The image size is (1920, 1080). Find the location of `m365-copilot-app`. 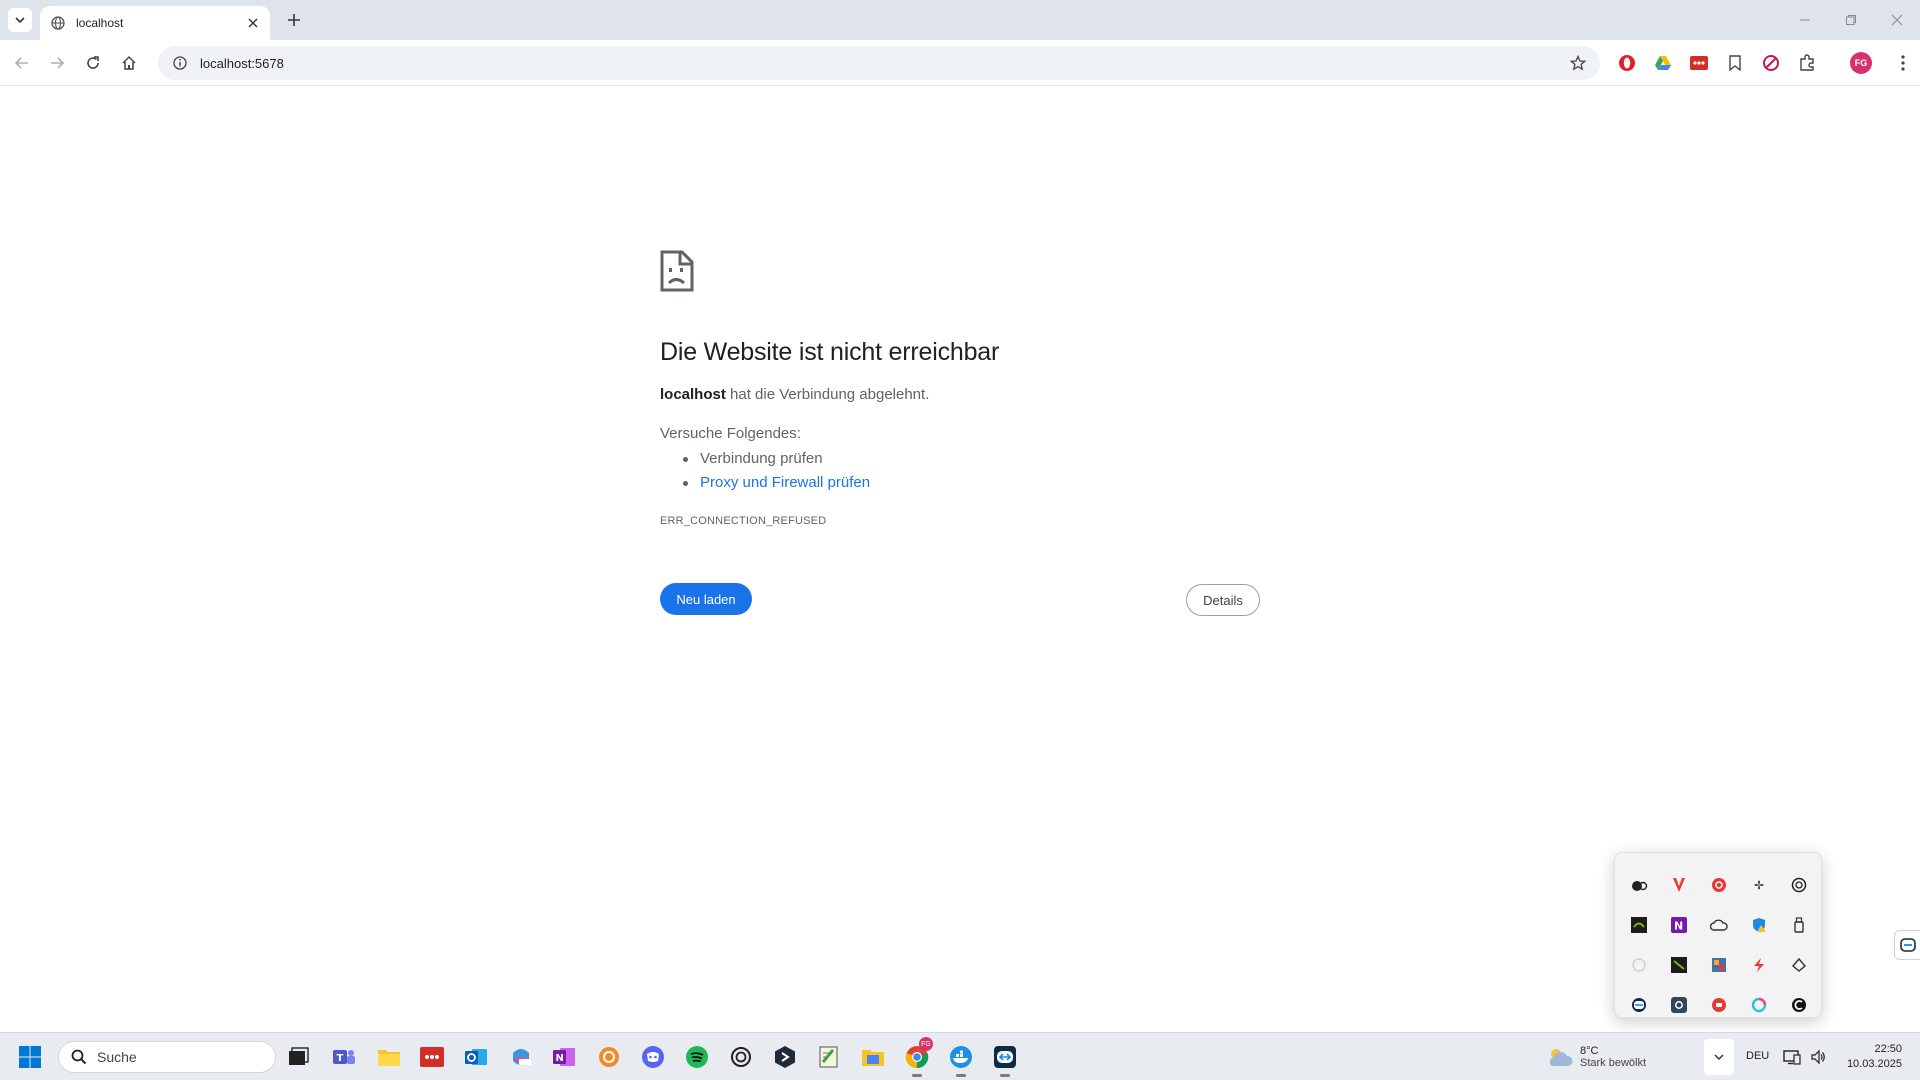

m365-copilot-app is located at coordinates (521, 1057).